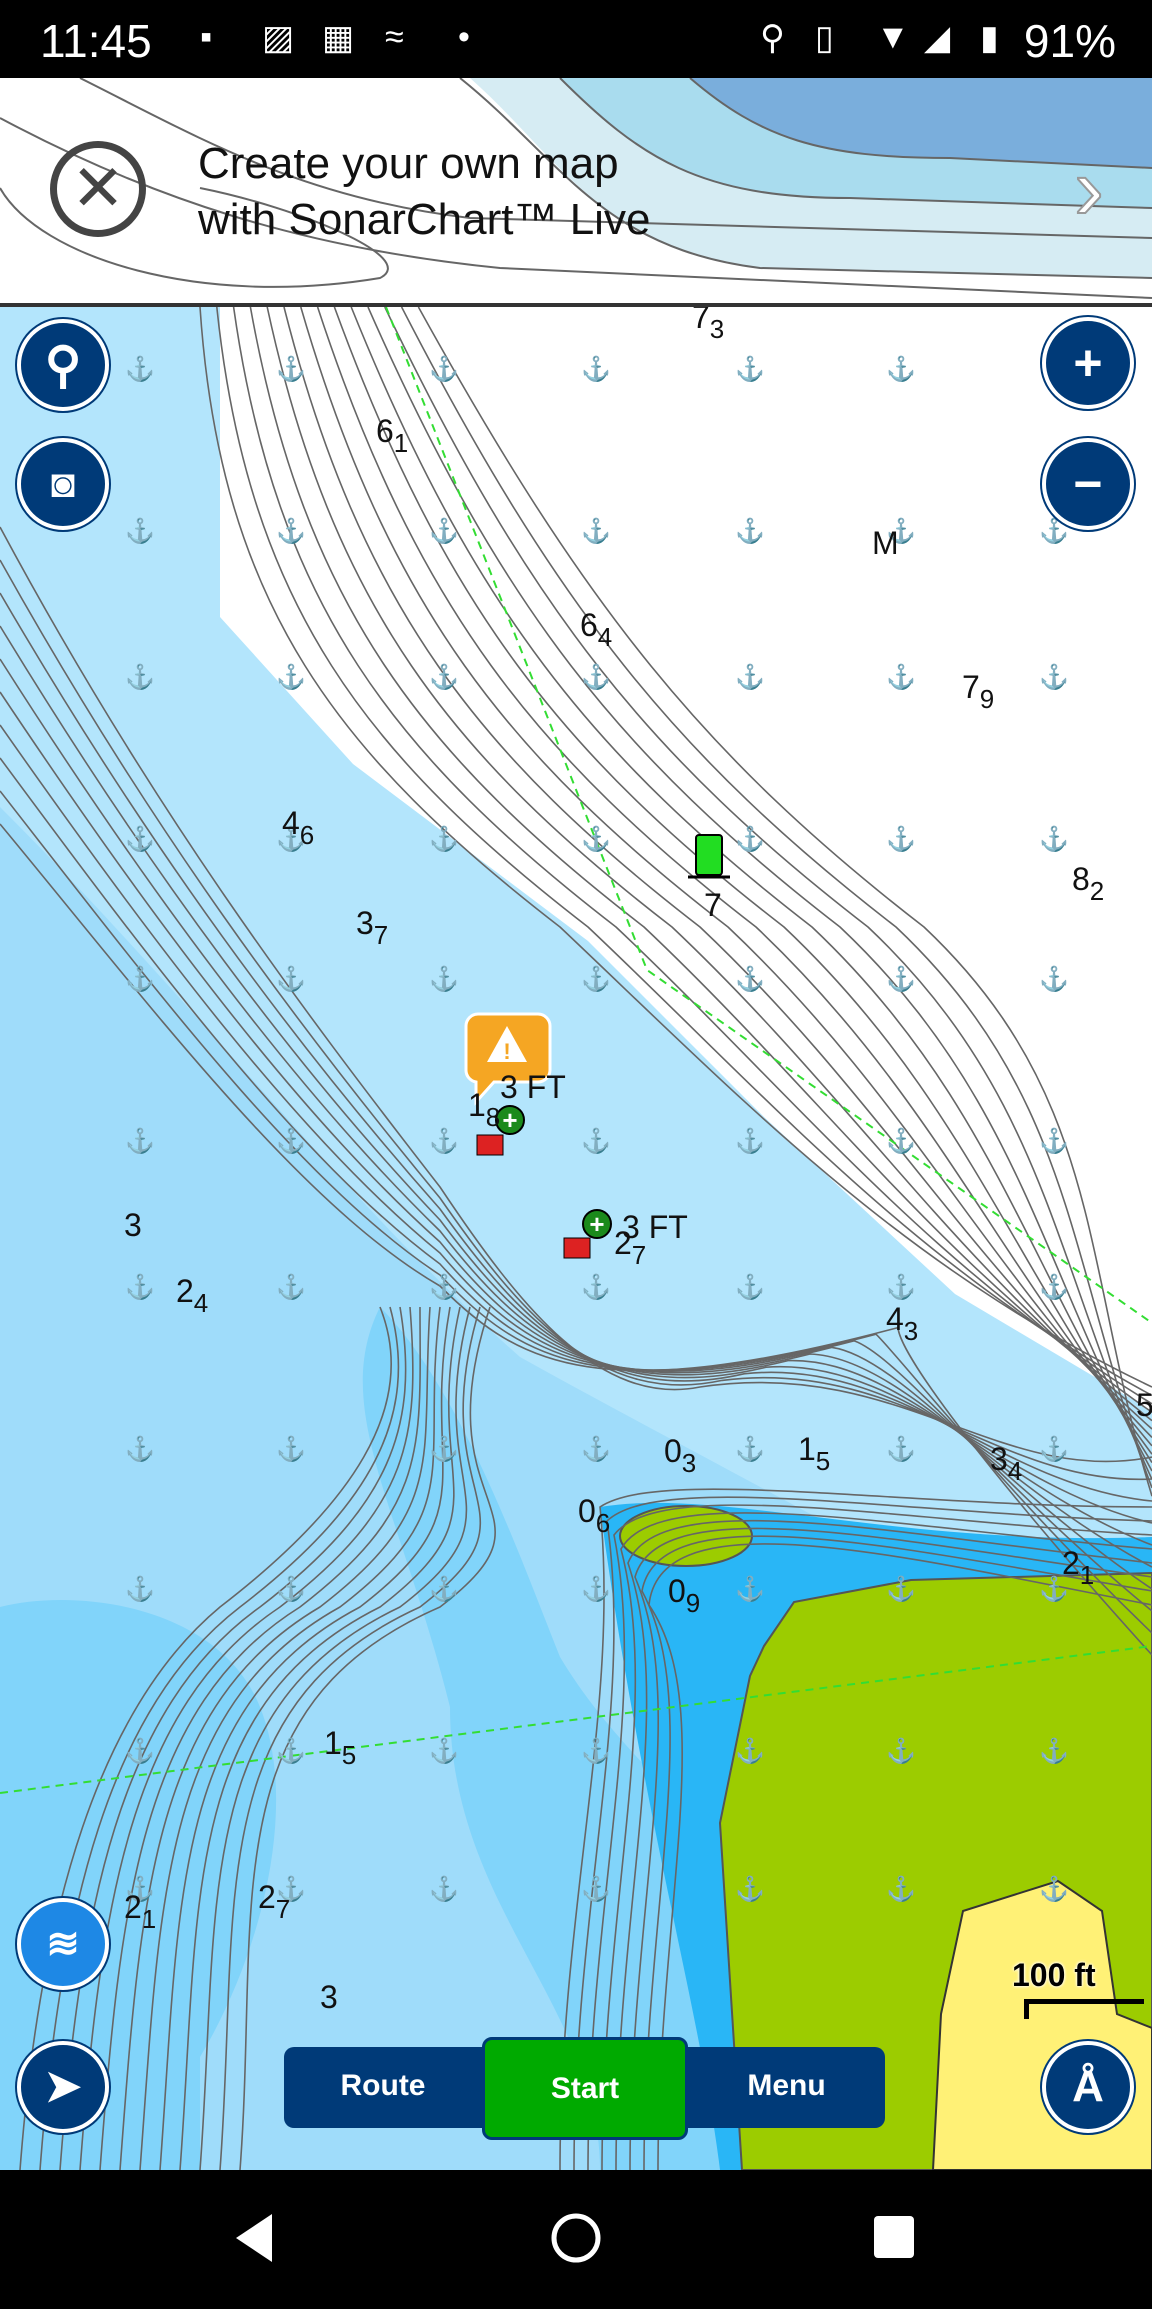 The width and height of the screenshot is (1152, 2309). Describe the element at coordinates (978, 691) in the screenshot. I see `depth-sounding: 79` at that location.